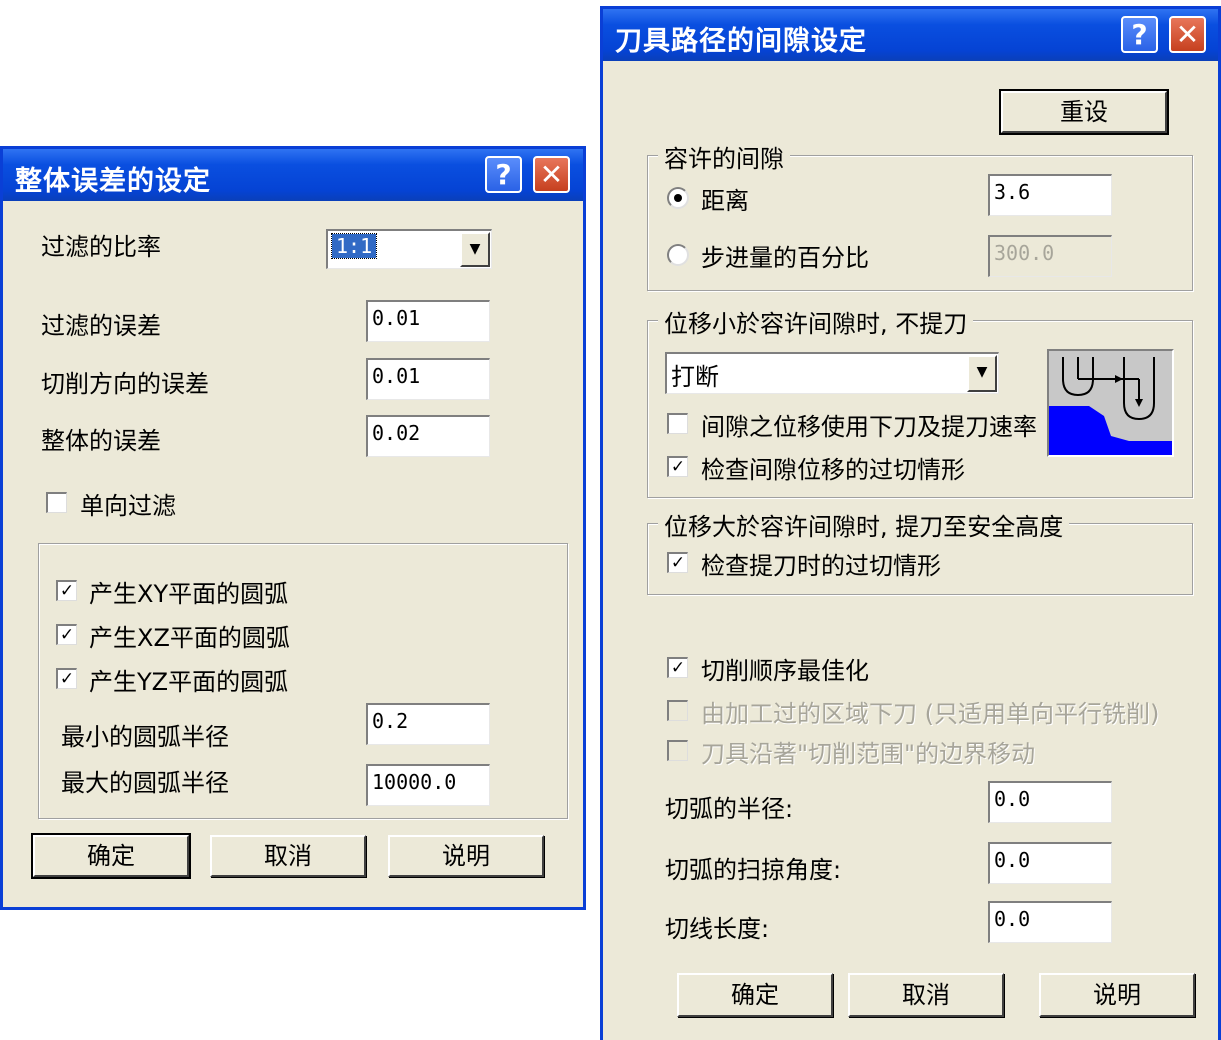 This screenshot has width=1221, height=1040. I want to click on distance-radio, so click(678, 198).